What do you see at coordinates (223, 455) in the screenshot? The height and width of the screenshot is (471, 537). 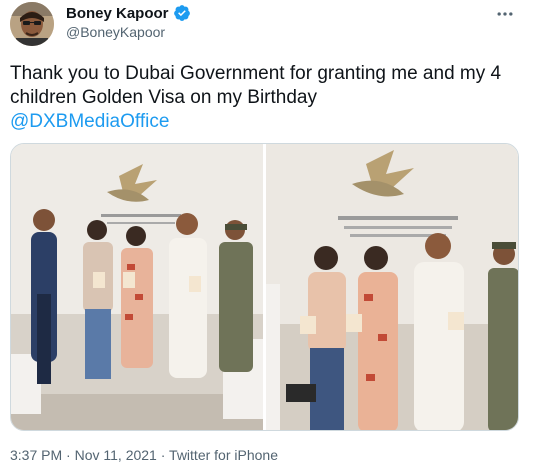 I see `tweet-source: Twitter for iPhone` at bounding box center [223, 455].